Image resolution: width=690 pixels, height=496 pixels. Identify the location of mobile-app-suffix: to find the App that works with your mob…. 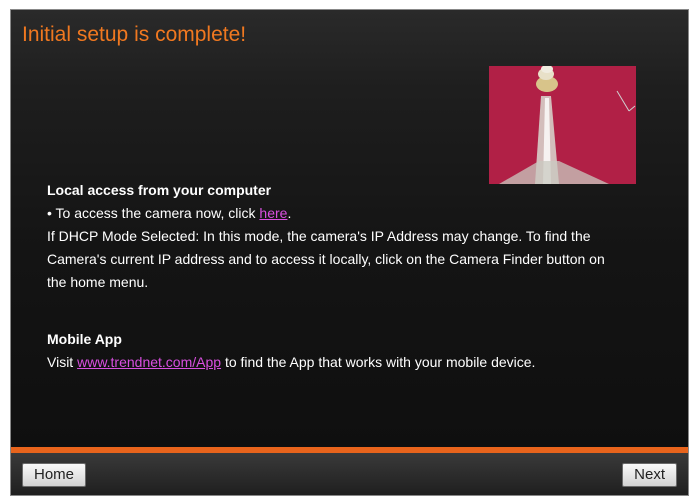
(378, 362).